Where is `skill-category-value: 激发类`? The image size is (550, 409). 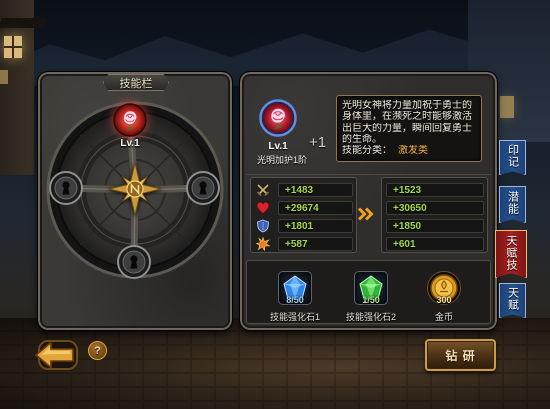 skill-category-value: 激发类 is located at coordinates (413, 151).